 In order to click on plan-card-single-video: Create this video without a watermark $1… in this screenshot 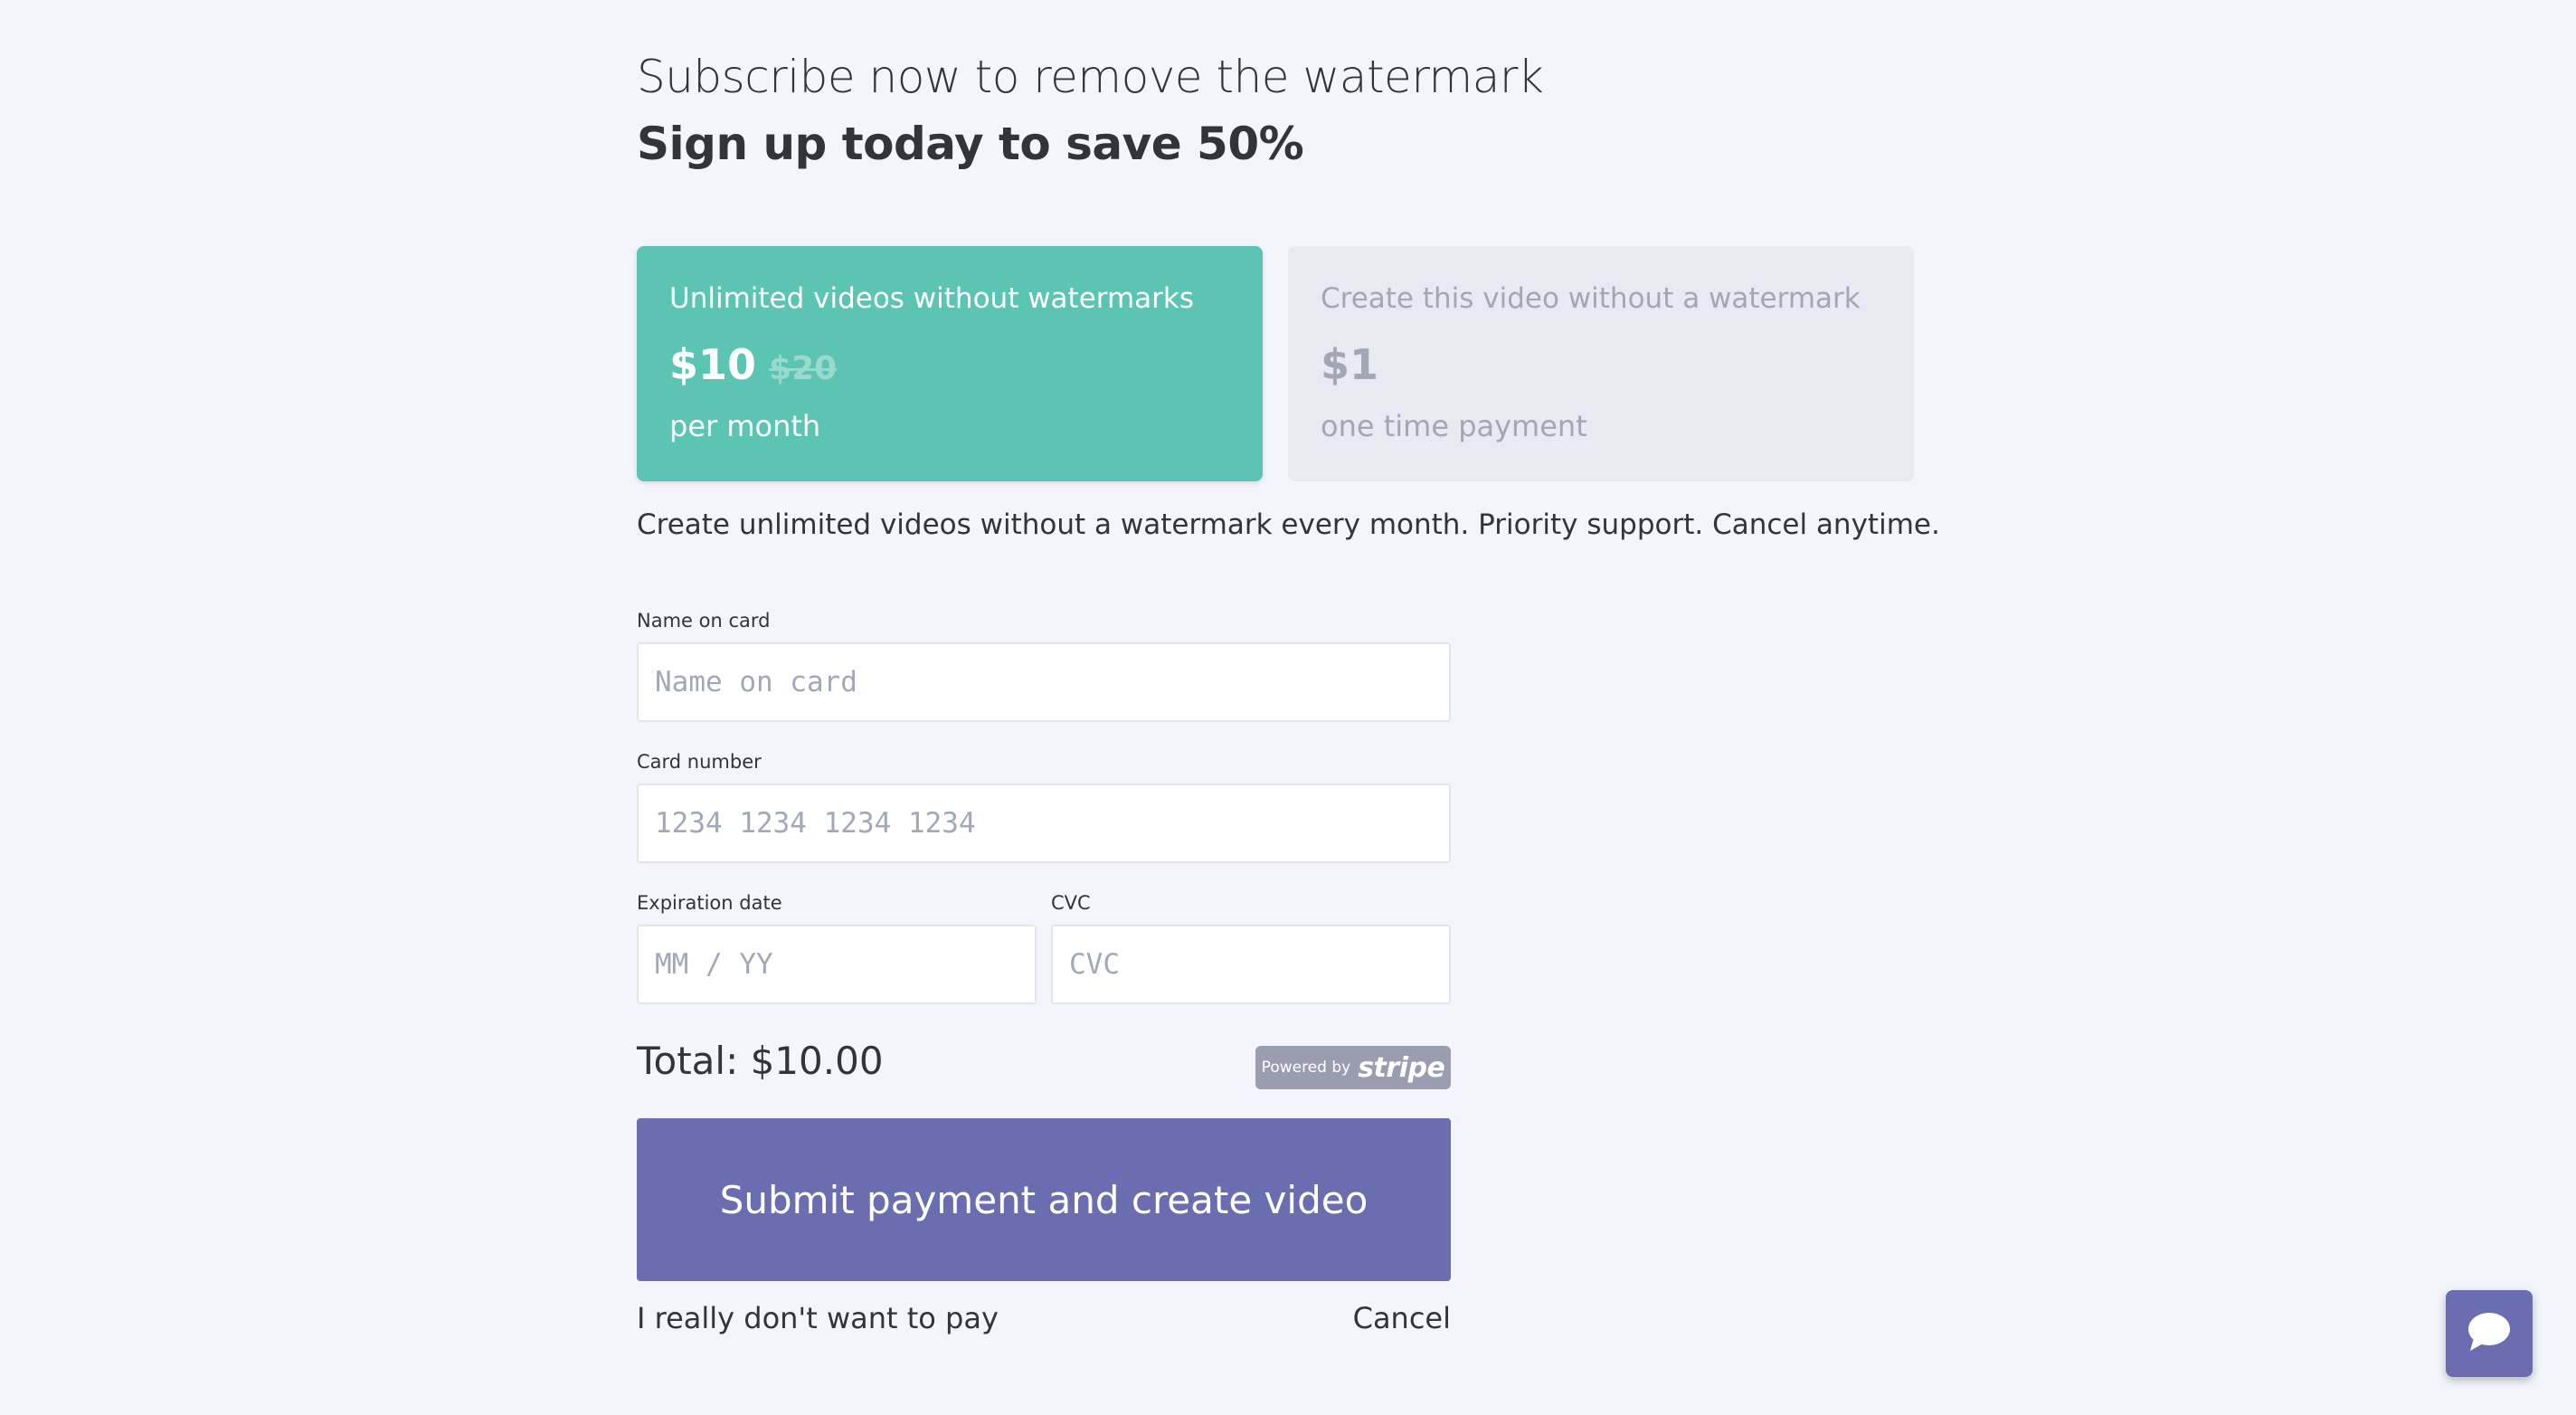, I will do `click(1601, 363)`.